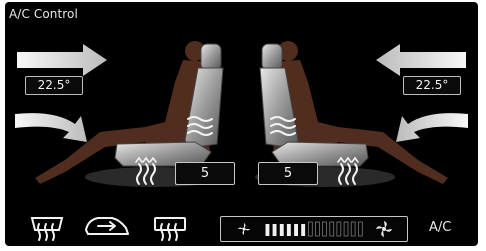 The width and height of the screenshot is (486, 251). I want to click on right-foot-airflow-arrow, so click(432, 127).